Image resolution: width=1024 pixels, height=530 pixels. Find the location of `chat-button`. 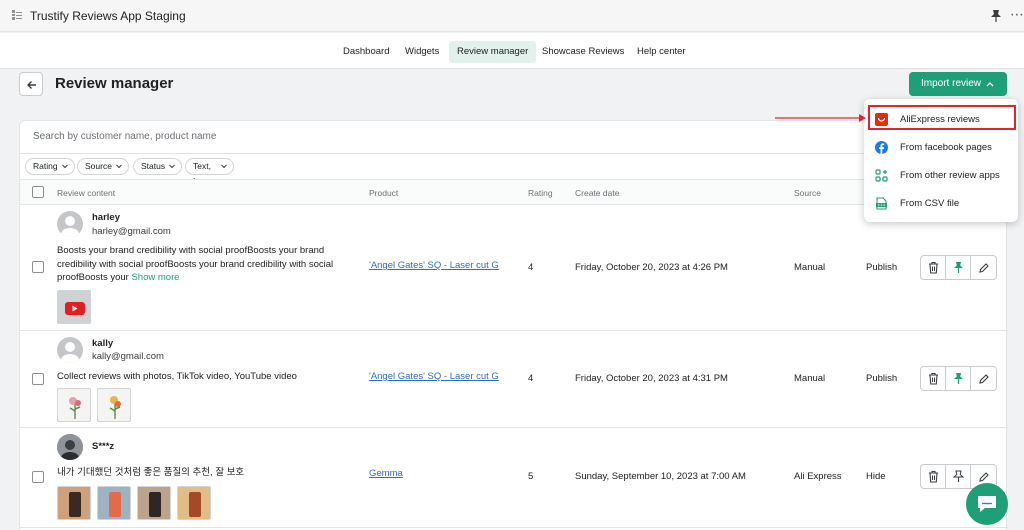

chat-button is located at coordinates (987, 504).